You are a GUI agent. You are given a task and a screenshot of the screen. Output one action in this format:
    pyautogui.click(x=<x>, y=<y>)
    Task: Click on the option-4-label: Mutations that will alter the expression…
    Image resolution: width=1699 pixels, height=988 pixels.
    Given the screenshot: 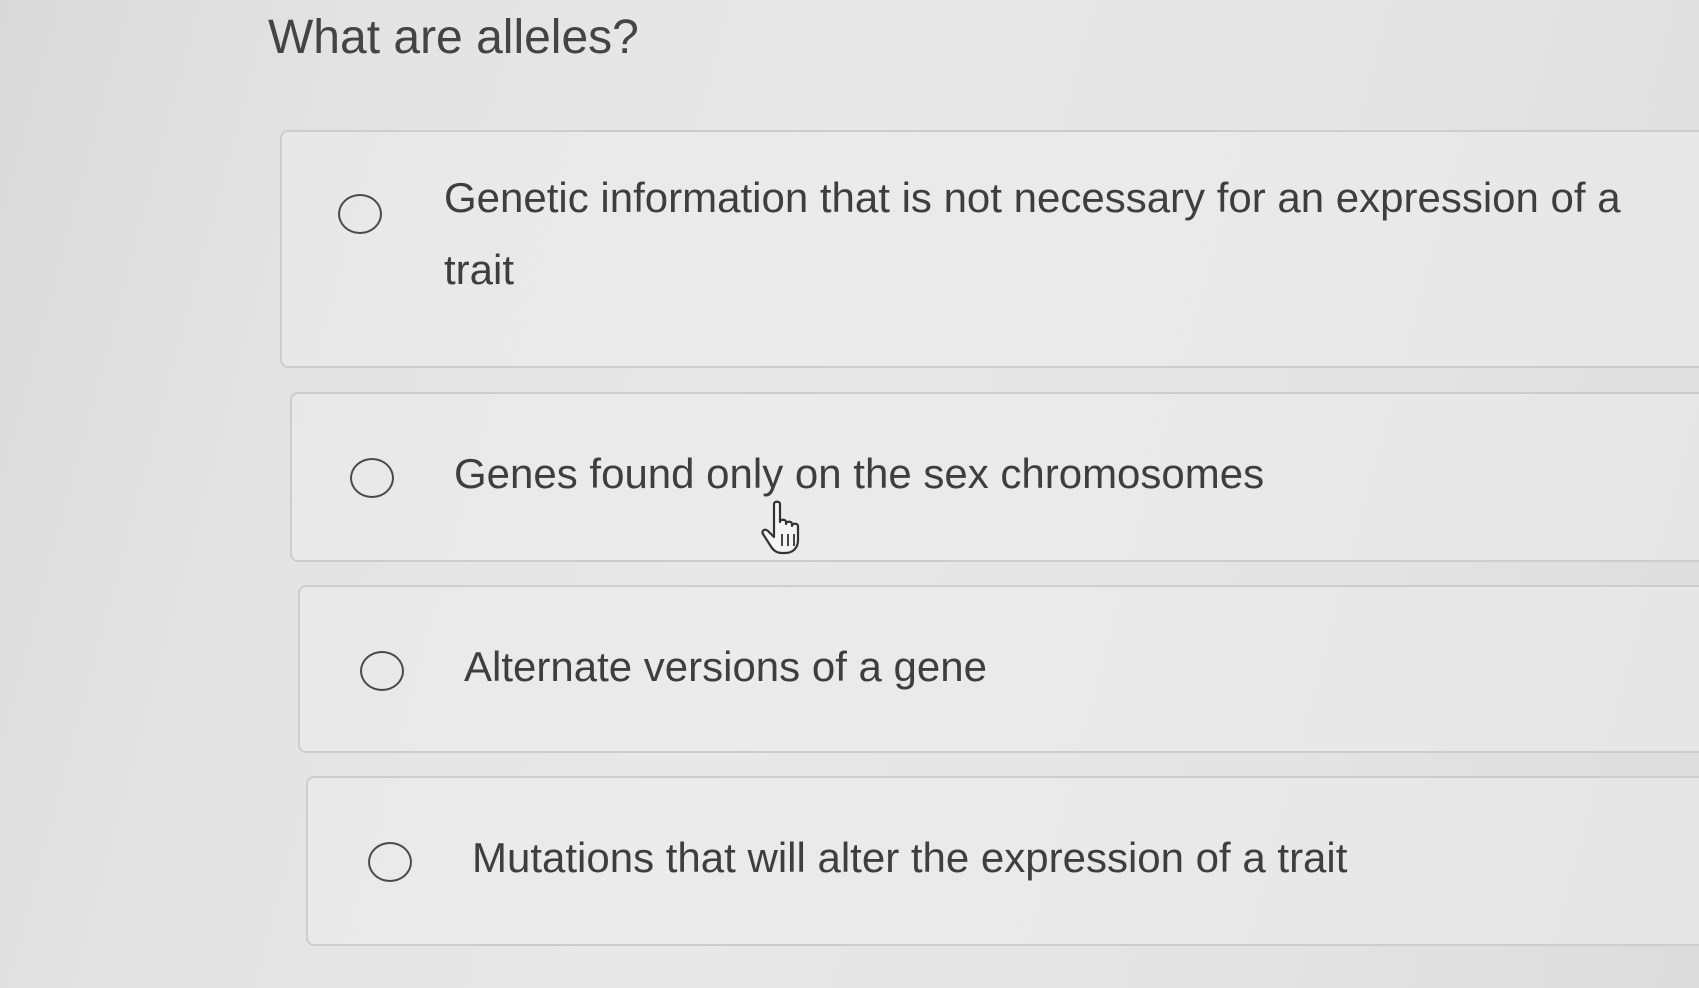 What is the action you would take?
    pyautogui.click(x=910, y=857)
    